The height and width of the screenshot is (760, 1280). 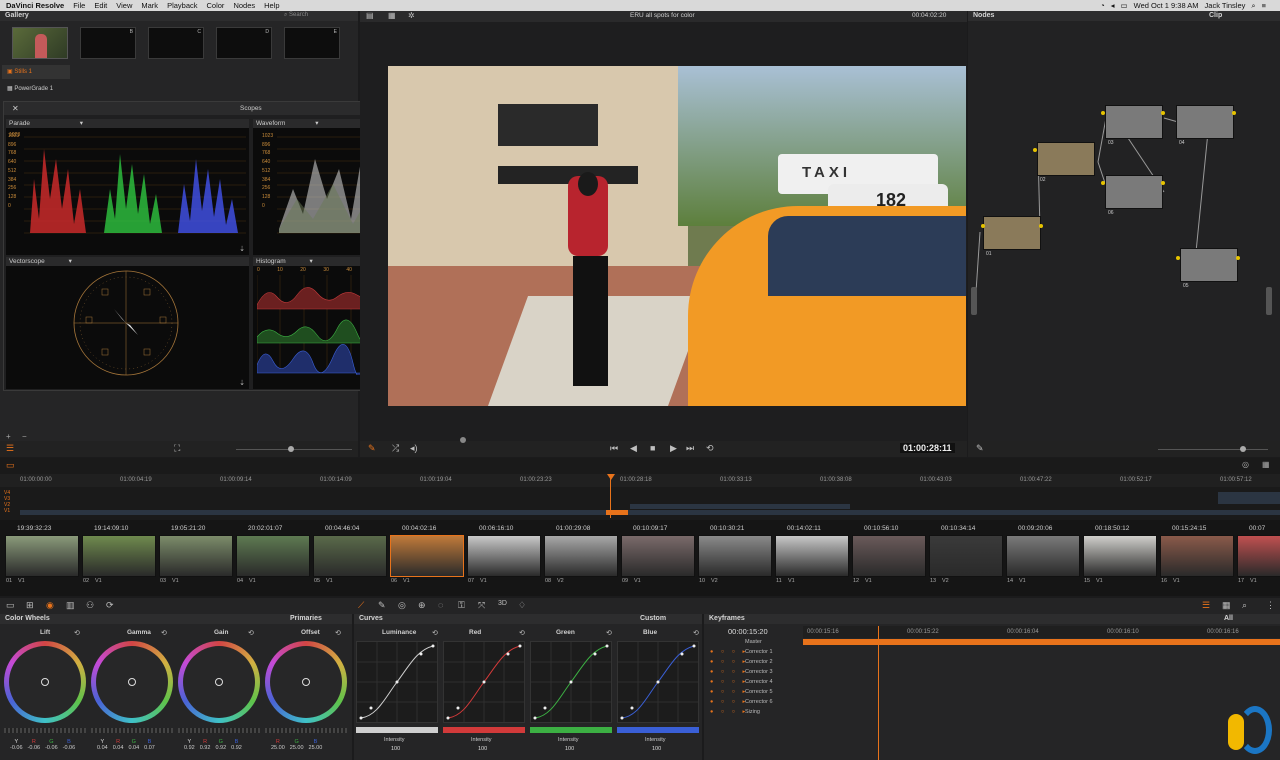 What do you see at coordinates (1134, 125) in the screenshot?
I see `node-03: 03` at bounding box center [1134, 125].